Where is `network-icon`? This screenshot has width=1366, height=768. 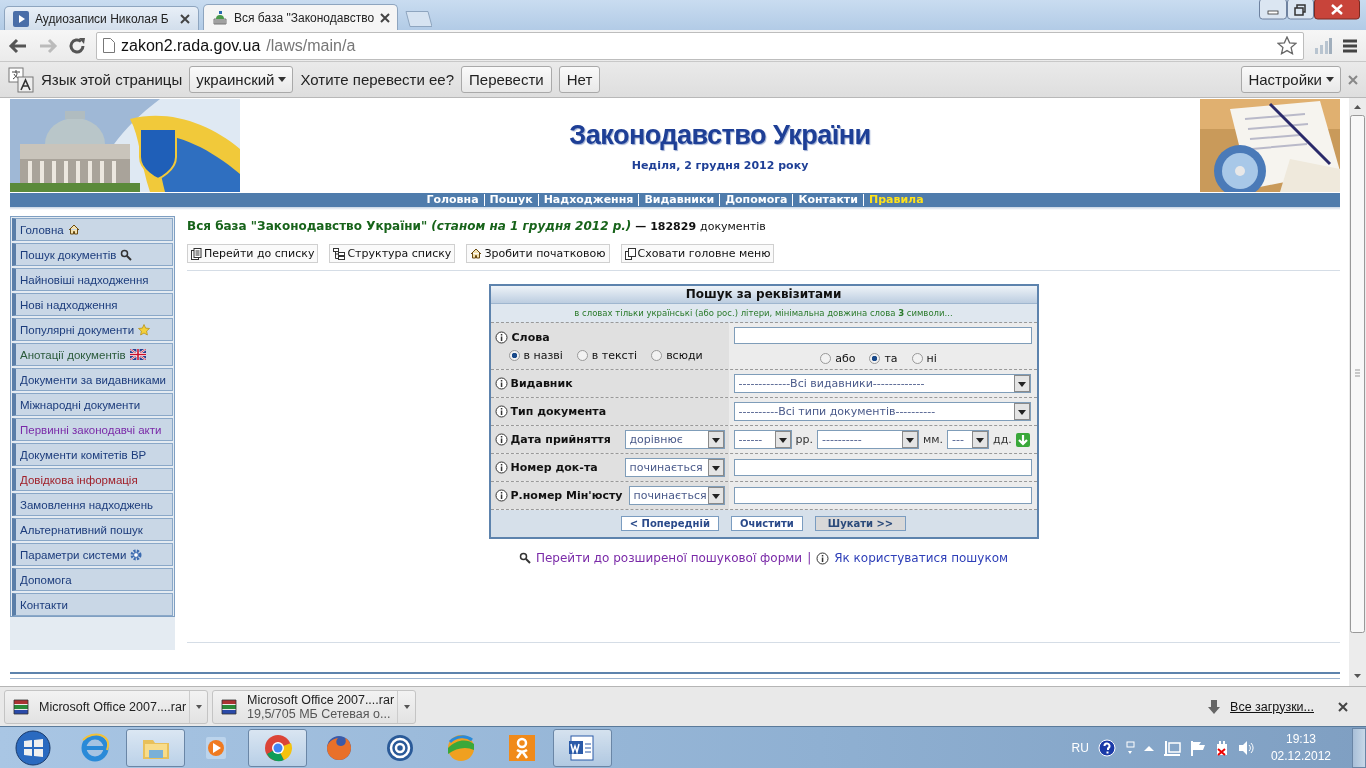 network-icon is located at coordinates (1171, 747).